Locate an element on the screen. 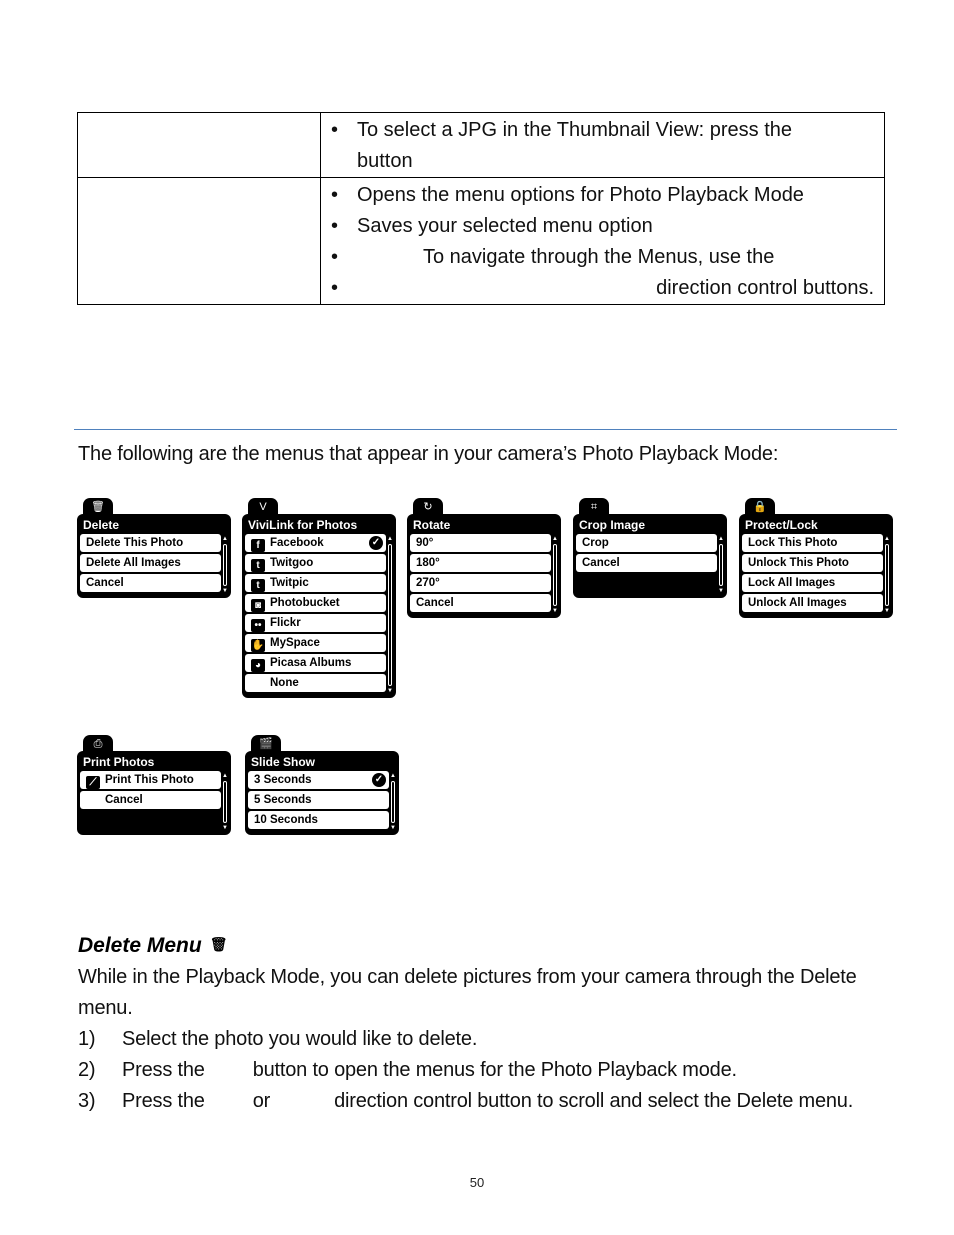 Image resolution: width=954 pixels, height=1235 pixels. list-item-text: button is located at coordinates (385, 161).